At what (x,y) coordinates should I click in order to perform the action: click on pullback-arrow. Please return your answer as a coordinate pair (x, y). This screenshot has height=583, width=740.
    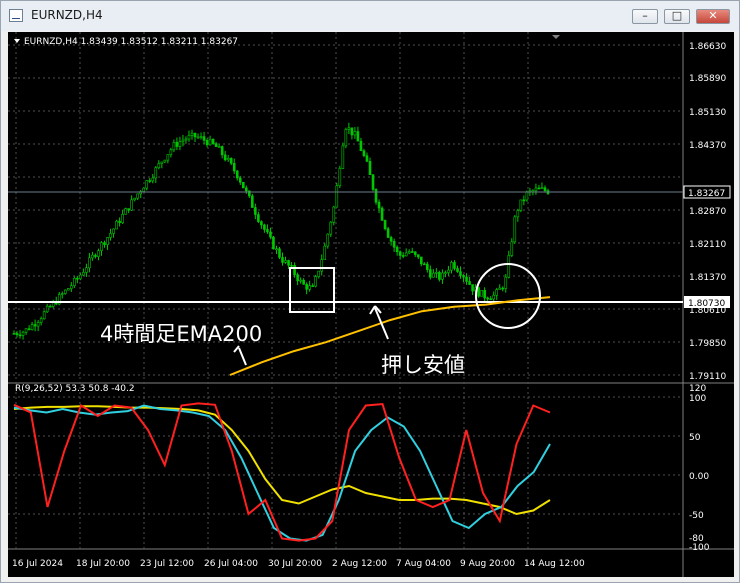
    Looking at the image, I should click on (381, 323).